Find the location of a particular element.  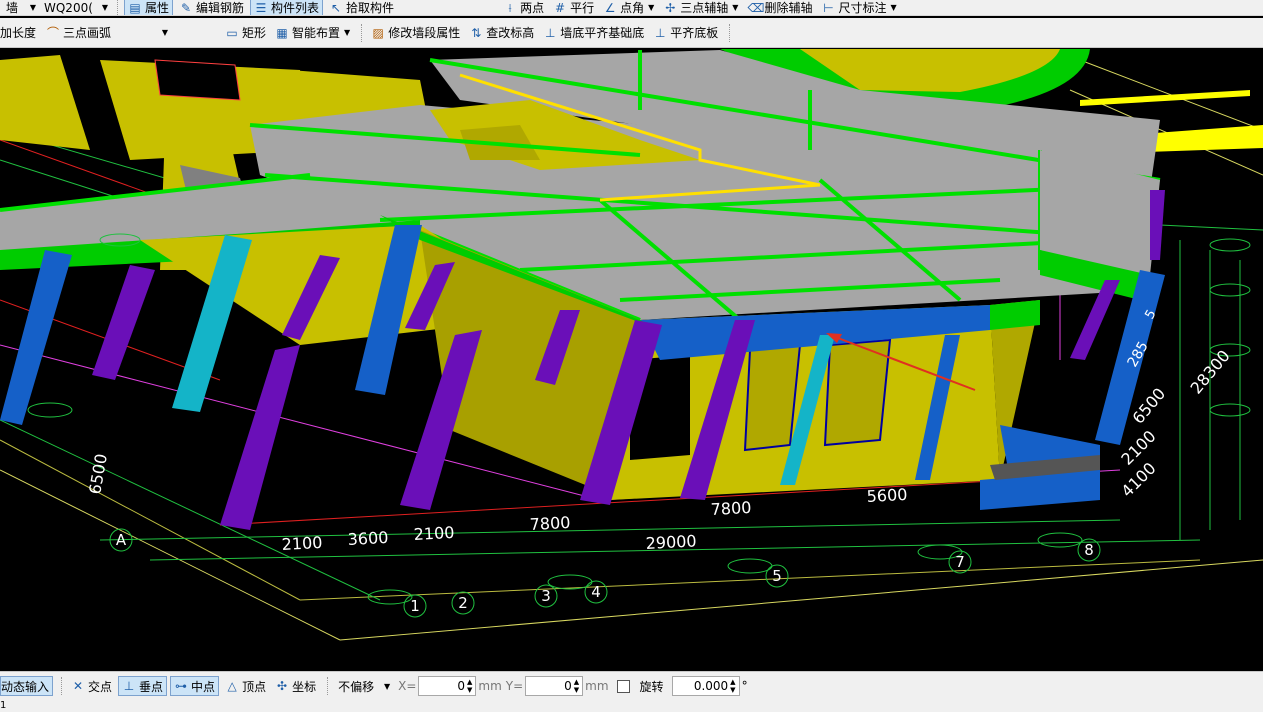

rotate-input: 0.000 ▲ ▼ is located at coordinates (705, 686).